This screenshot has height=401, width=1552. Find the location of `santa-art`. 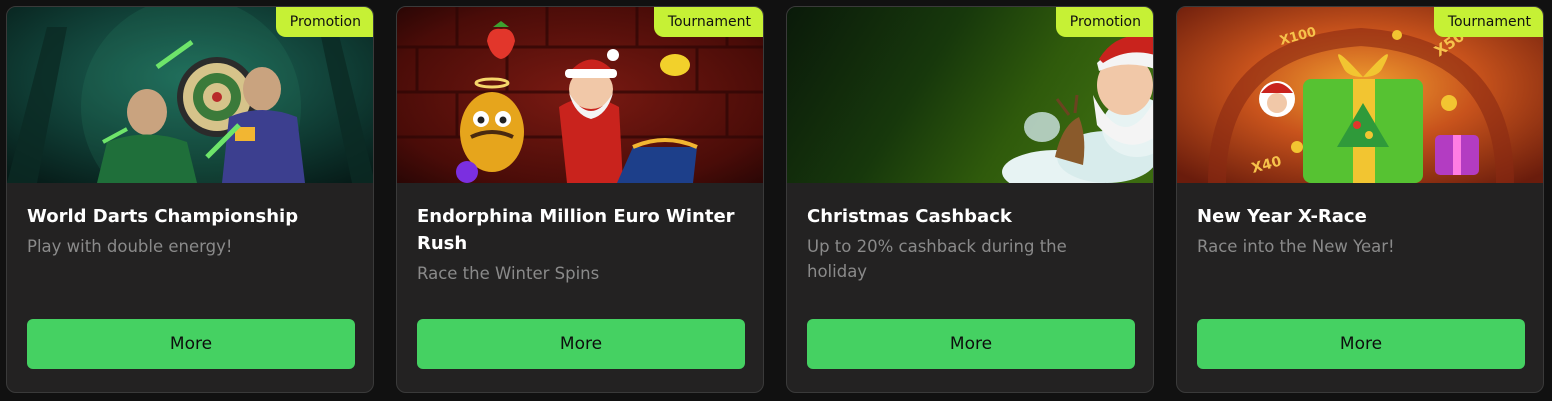

santa-art is located at coordinates (591, 116).